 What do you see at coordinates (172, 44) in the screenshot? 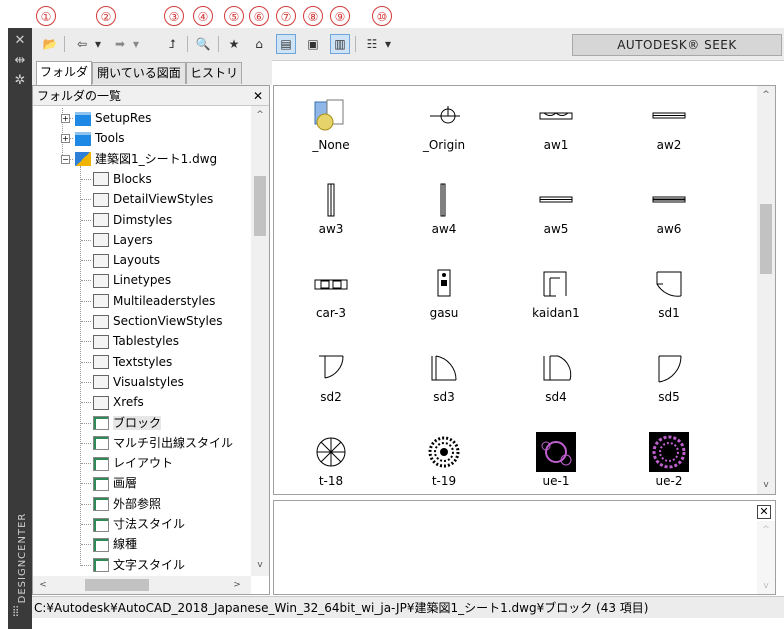
I see `up-folder-icon: ⮥` at bounding box center [172, 44].